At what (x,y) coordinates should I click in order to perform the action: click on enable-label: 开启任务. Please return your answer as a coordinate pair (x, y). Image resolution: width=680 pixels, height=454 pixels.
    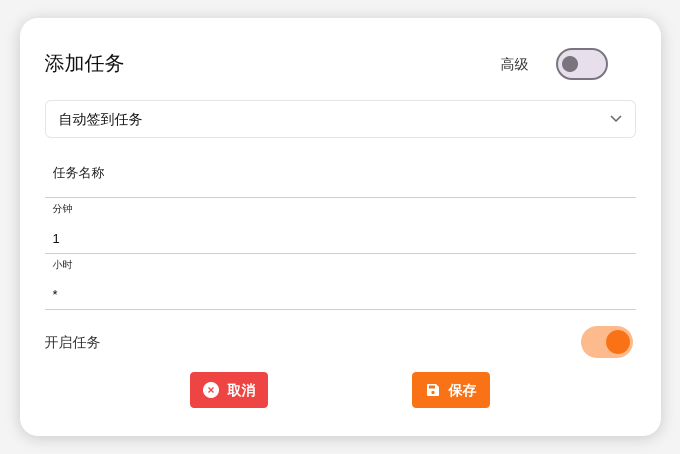
    Looking at the image, I should click on (72, 342).